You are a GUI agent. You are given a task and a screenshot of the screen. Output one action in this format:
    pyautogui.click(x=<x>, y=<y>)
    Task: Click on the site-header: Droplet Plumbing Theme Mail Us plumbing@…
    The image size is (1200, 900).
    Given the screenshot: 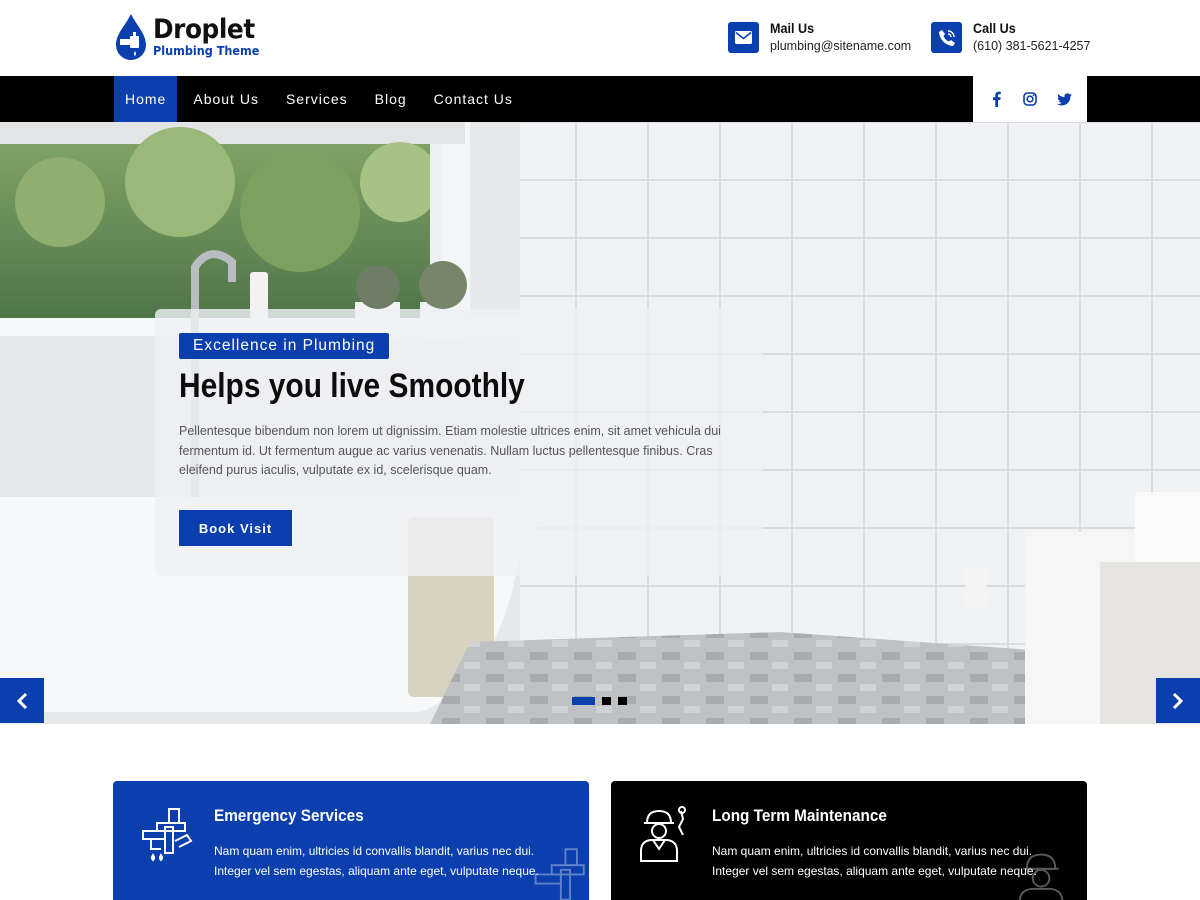 What is the action you would take?
    pyautogui.click(x=600, y=38)
    